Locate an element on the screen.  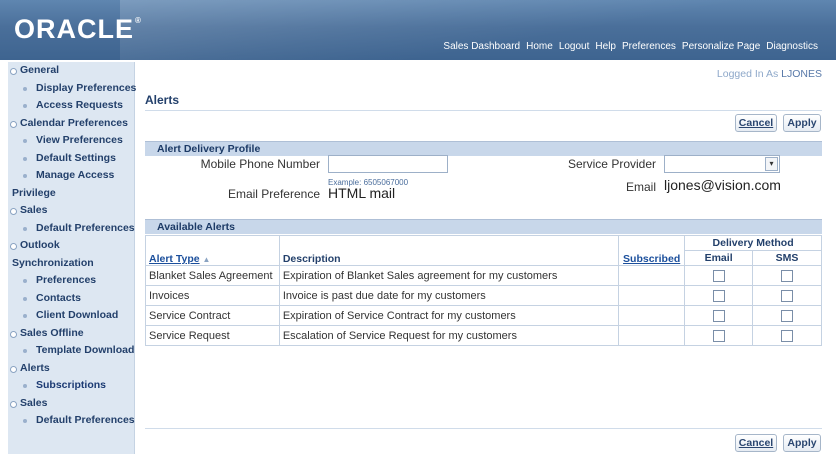
apply-button: Apply is located at coordinates (802, 123).